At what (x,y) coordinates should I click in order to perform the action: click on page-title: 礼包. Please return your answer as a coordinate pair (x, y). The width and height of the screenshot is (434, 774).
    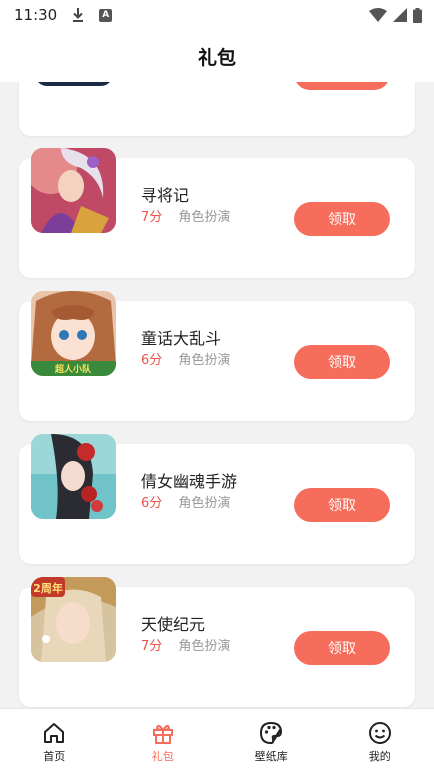
    Looking at the image, I should click on (217, 56).